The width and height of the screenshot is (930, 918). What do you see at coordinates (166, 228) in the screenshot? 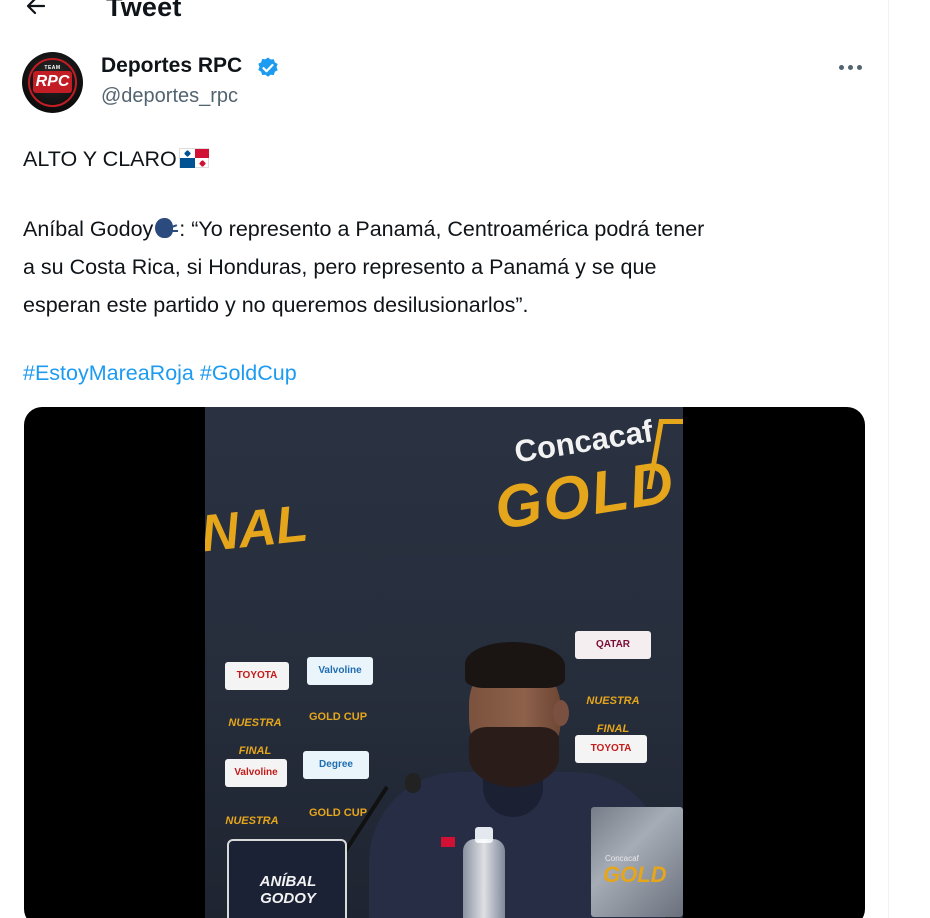
I see `speaking-head-icon` at bounding box center [166, 228].